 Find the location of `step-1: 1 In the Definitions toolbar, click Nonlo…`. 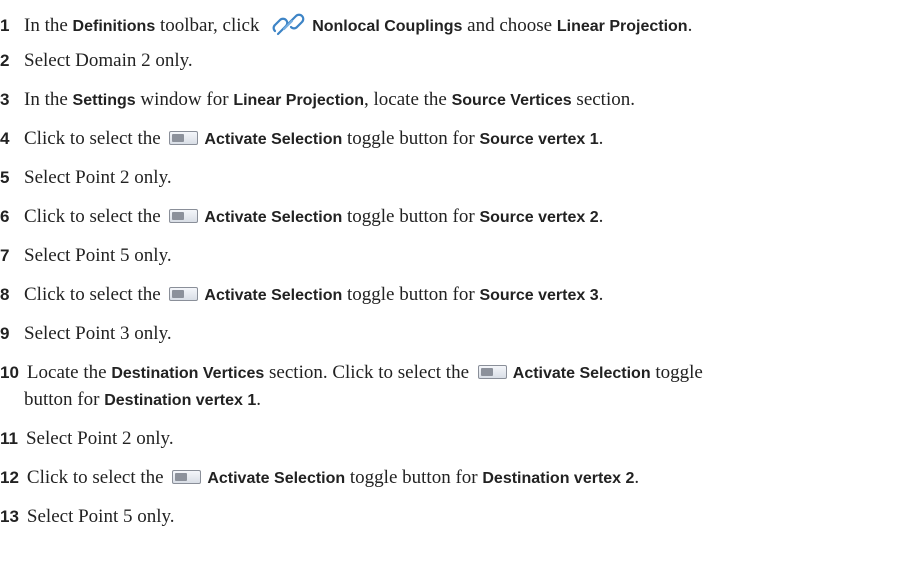

step-1: 1 In the Definitions toolbar, click Nonlo… is located at coordinates (346, 25).